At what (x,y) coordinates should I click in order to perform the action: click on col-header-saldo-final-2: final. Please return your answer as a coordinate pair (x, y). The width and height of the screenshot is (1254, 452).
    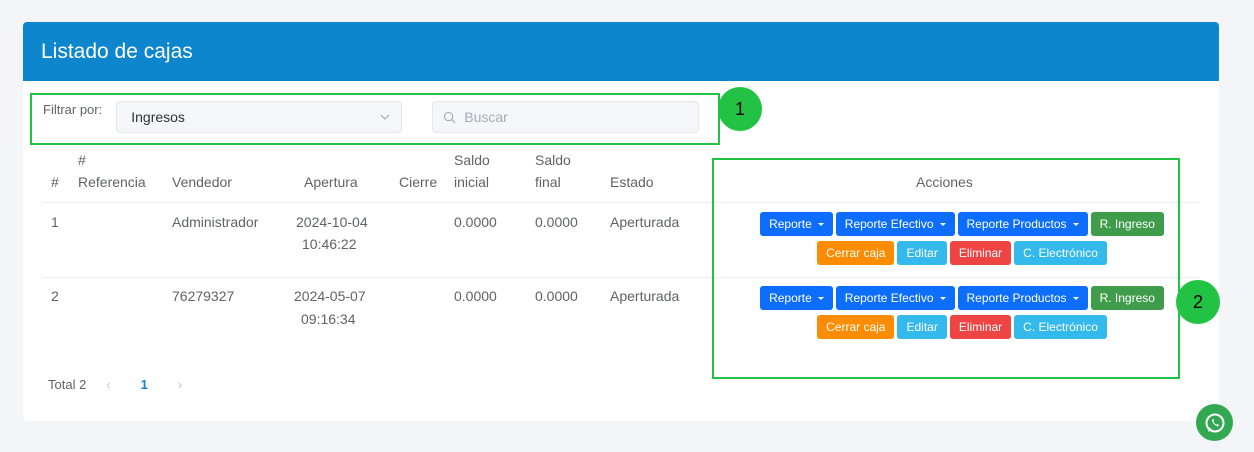
    Looking at the image, I should click on (548, 182).